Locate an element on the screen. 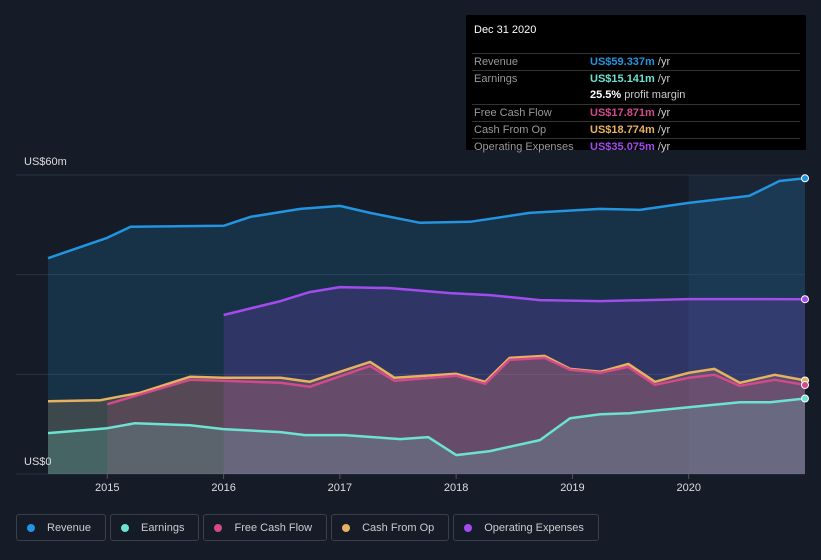 The height and width of the screenshot is (560, 821). x-tick-label: 2018 is located at coordinates (456, 488).